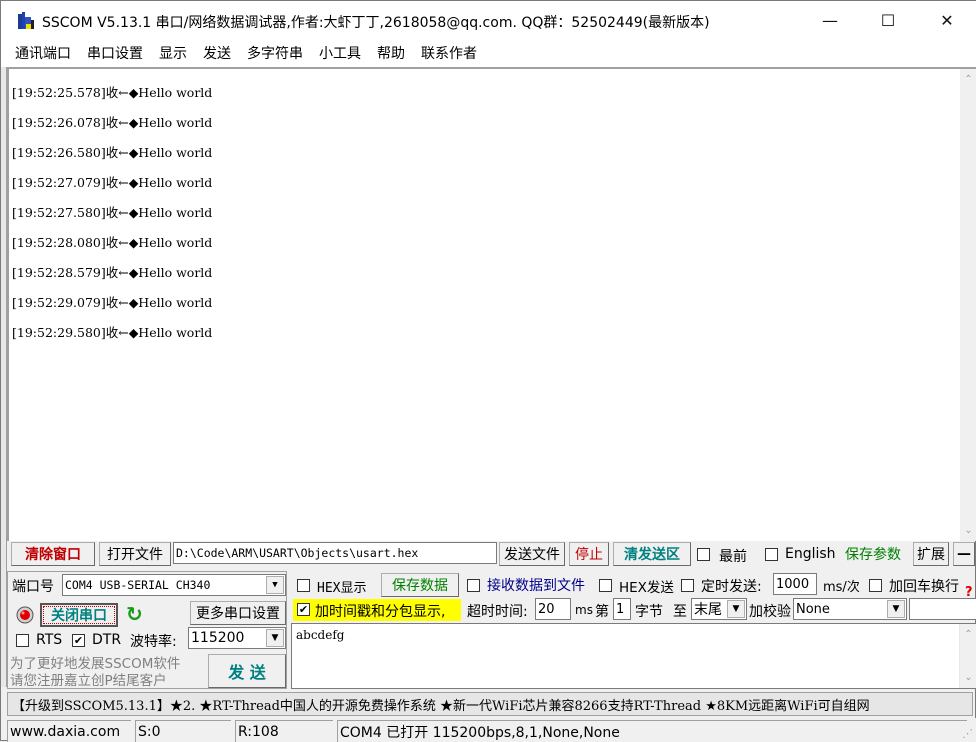 Image resolution: width=976 pixels, height=742 pixels. What do you see at coordinates (43, 53) in the screenshot?
I see `menu-comm-port: 通讯端口` at bounding box center [43, 53].